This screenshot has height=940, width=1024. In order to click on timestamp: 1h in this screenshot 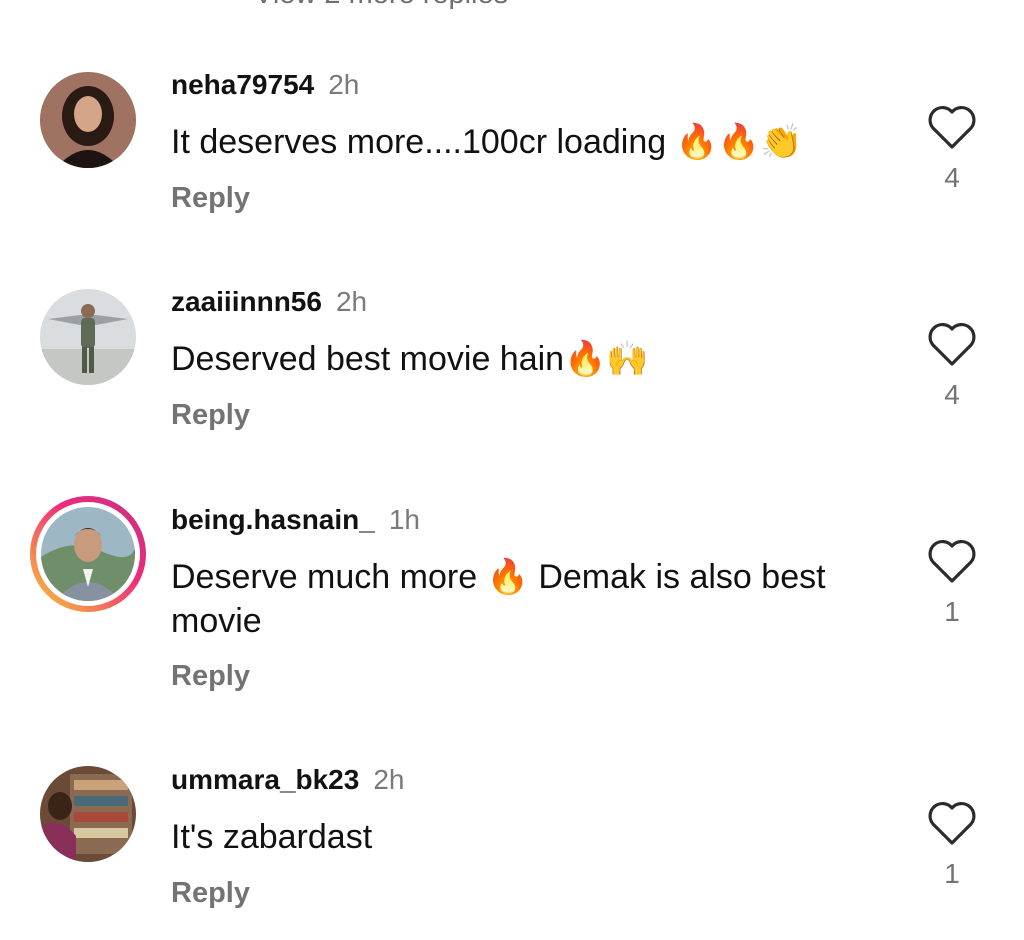, I will do `click(404, 519)`.